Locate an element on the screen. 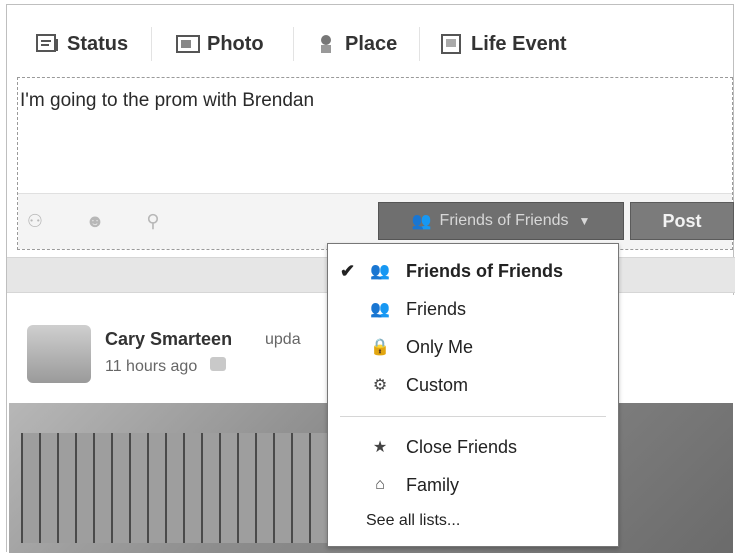 This screenshot has height=554, width=736. lock-icon: 🔒 is located at coordinates (380, 347).